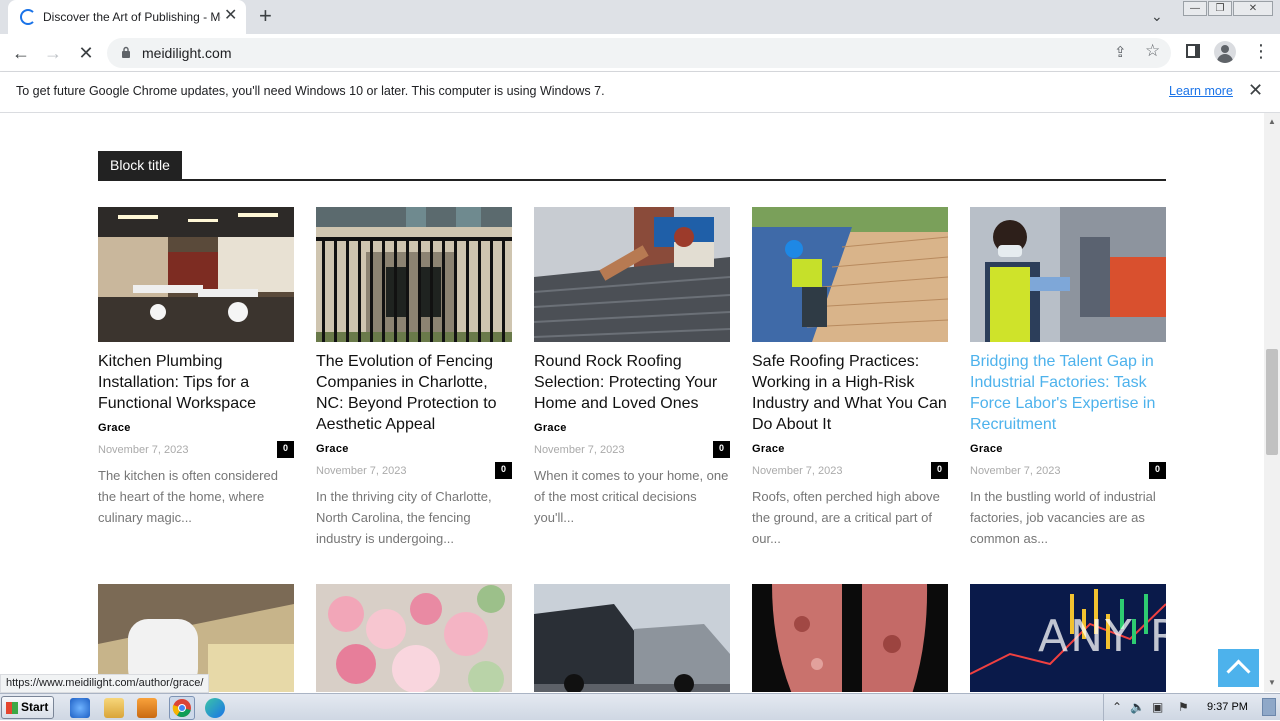 The width and height of the screenshot is (1280, 721). Describe the element at coordinates (1191, 707) in the screenshot. I see `system-tray: ⌃ 🔈 ▣ ⚑` at that location.